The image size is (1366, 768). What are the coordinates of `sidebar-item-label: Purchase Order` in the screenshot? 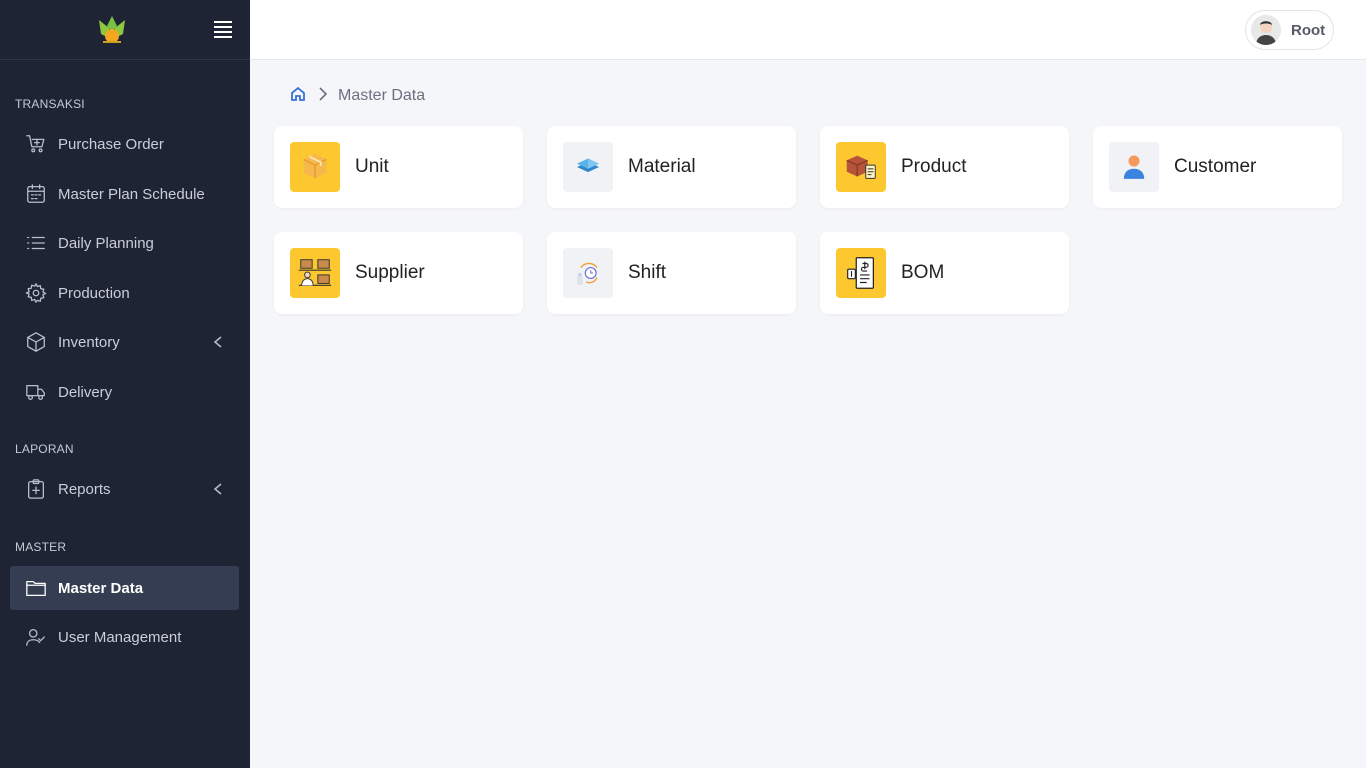 It's located at (111, 144).